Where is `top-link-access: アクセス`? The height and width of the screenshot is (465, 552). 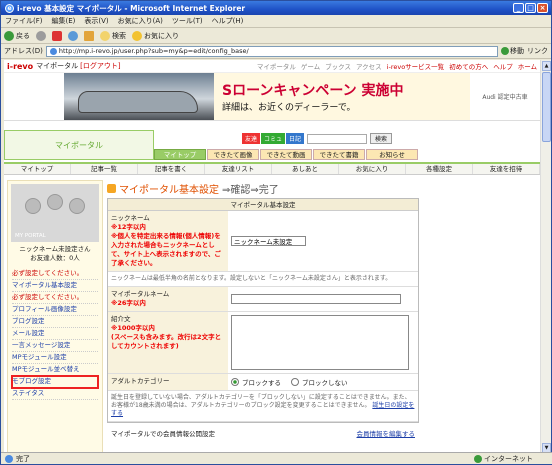 top-link-access: アクセス is located at coordinates (369, 66).